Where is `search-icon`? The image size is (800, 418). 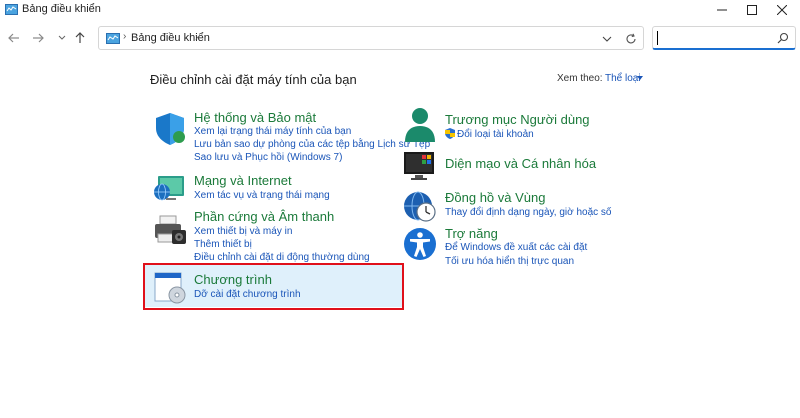 search-icon is located at coordinates (783, 38).